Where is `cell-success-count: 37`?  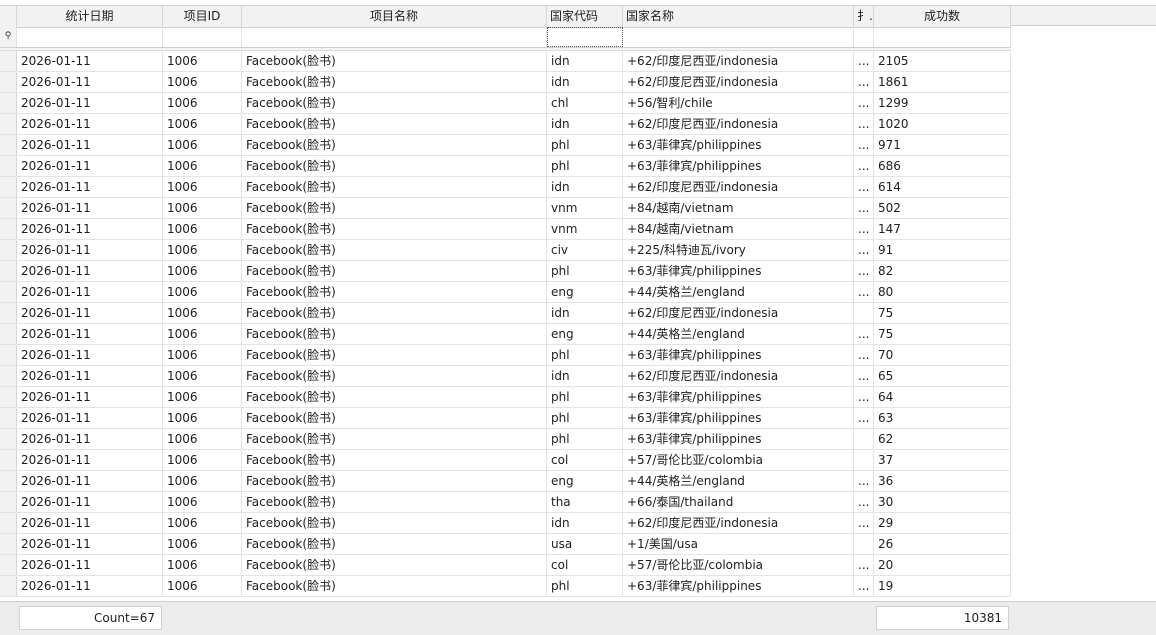
cell-success-count: 37 is located at coordinates (942, 460).